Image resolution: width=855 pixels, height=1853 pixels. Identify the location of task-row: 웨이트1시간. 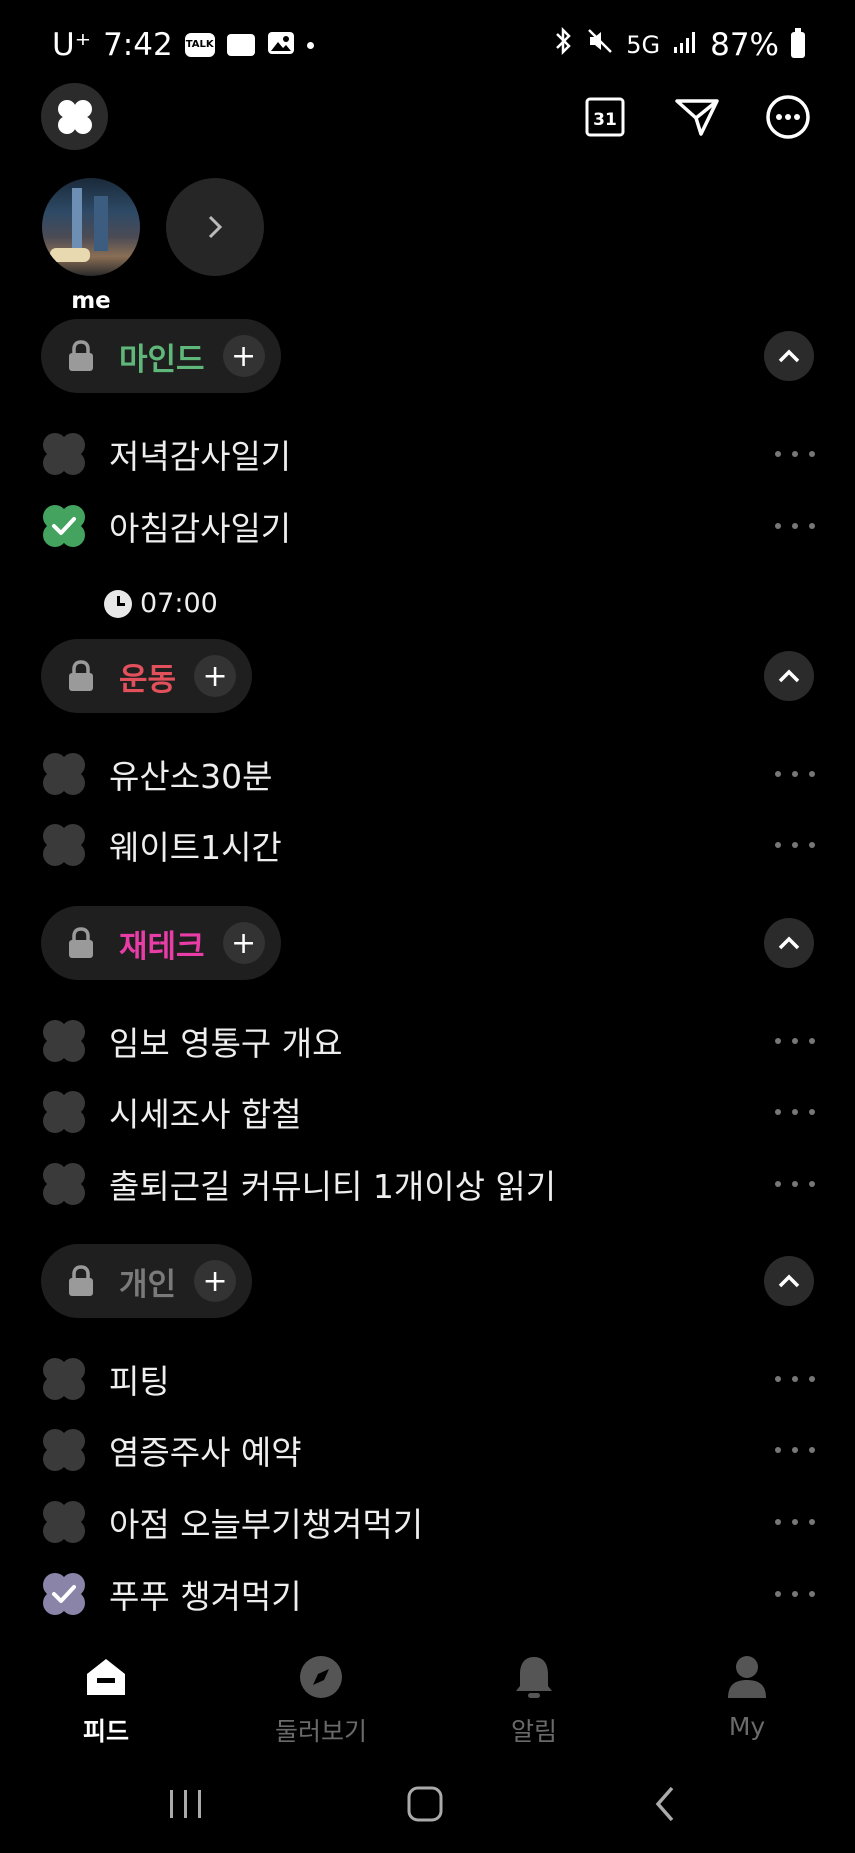
(428, 845).